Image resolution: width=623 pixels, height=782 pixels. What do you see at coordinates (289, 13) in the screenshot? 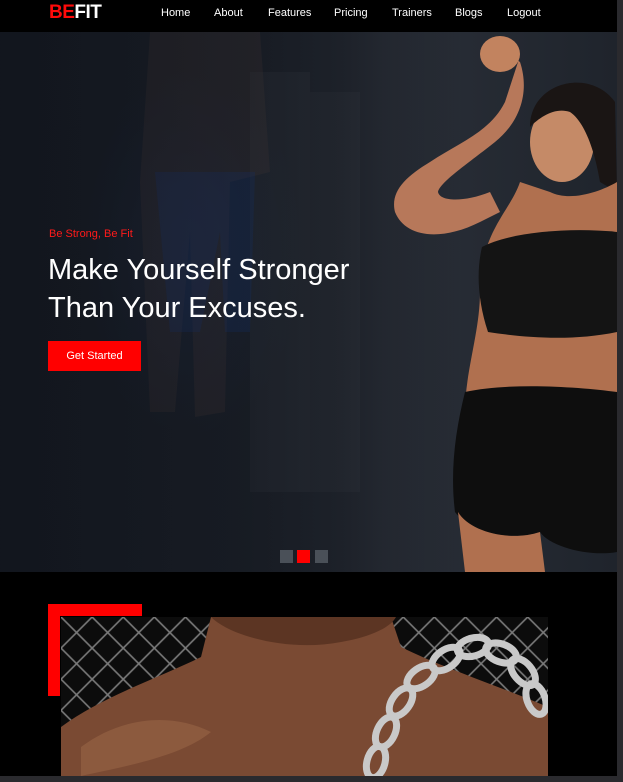
I see `nav-link-features: Features` at bounding box center [289, 13].